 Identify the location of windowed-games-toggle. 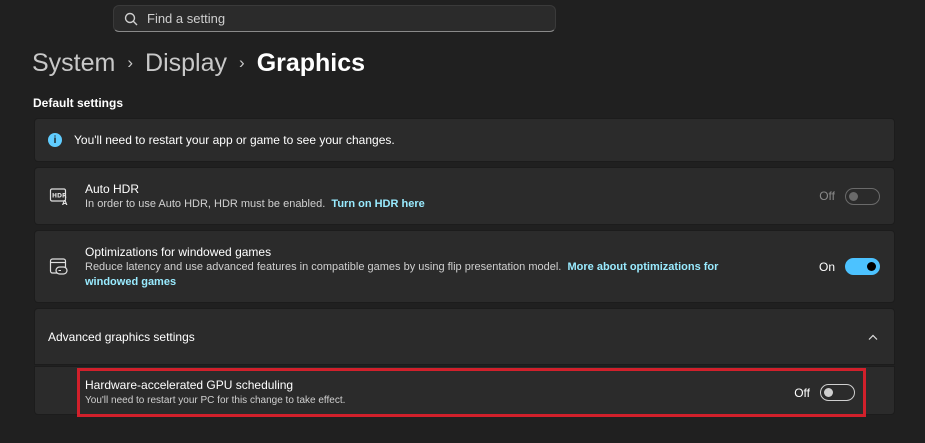
(862, 266).